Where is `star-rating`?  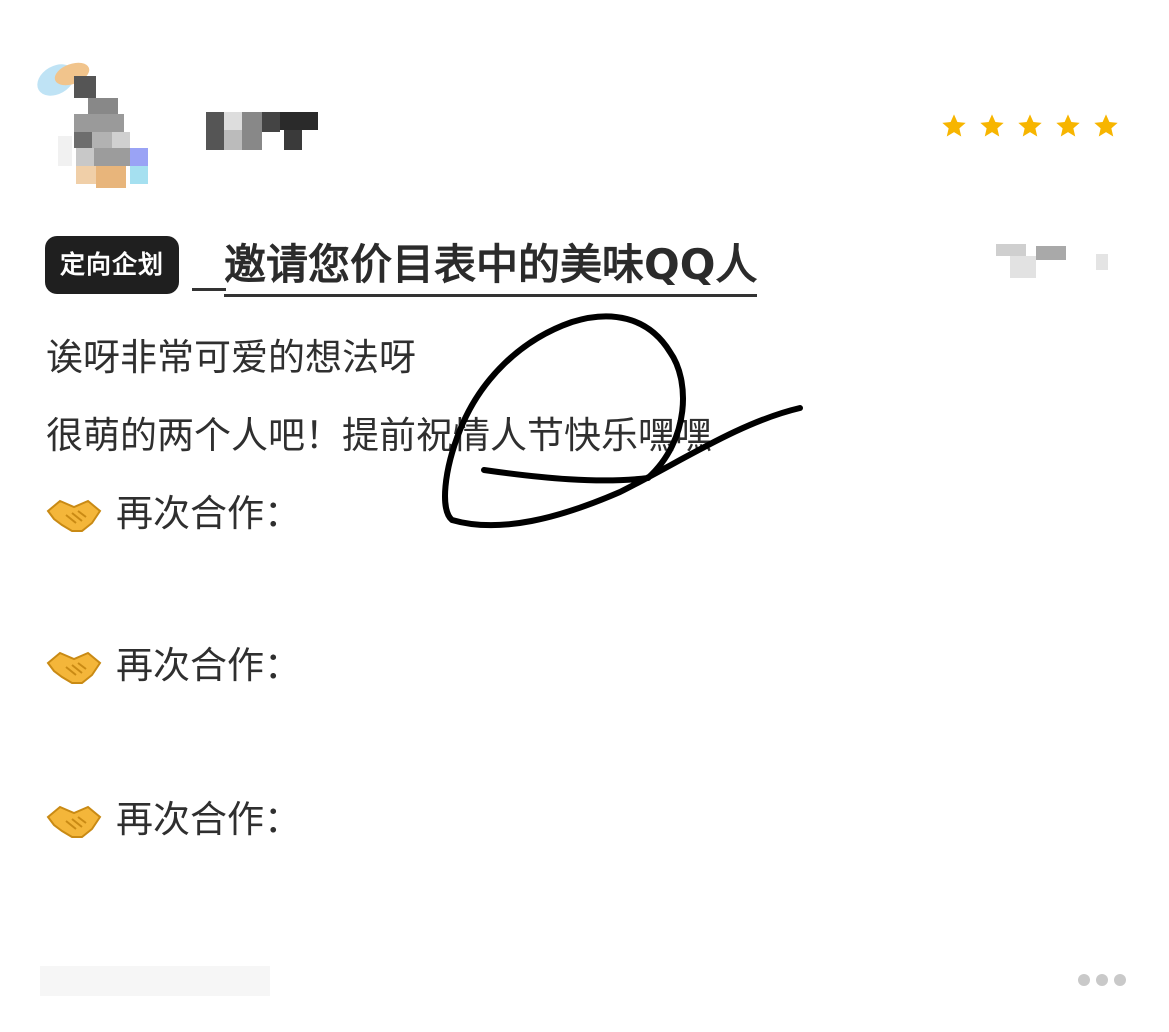 star-rating is located at coordinates (1030, 126).